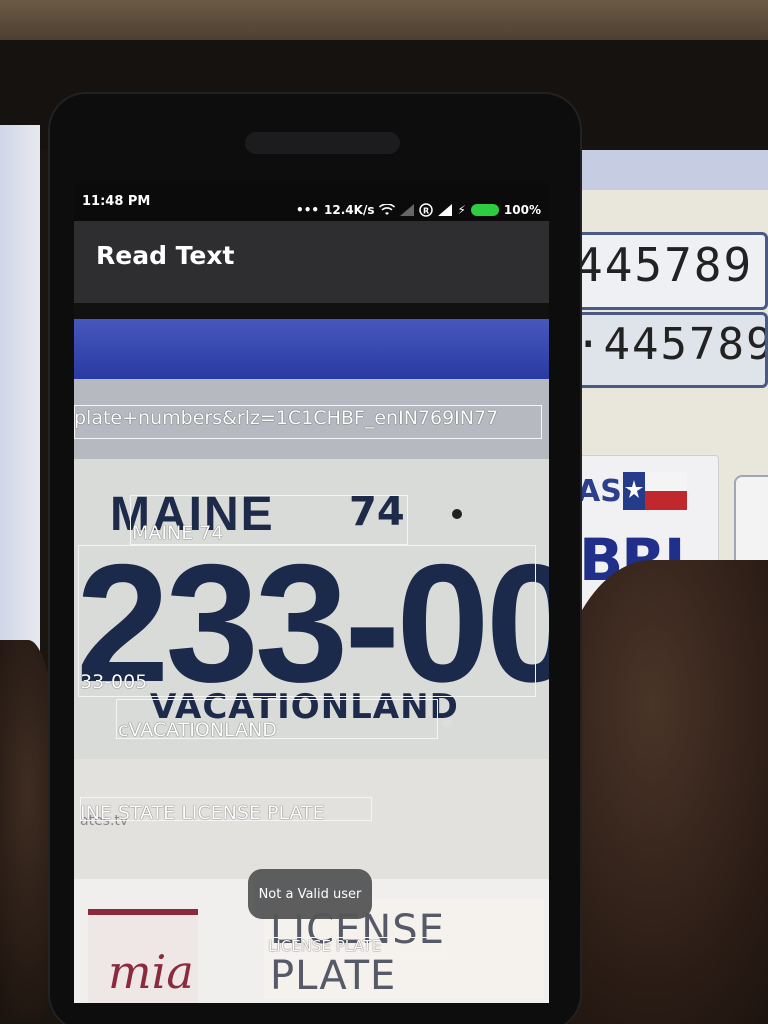  I want to click on ocr-text: 33-005, so click(114, 682).